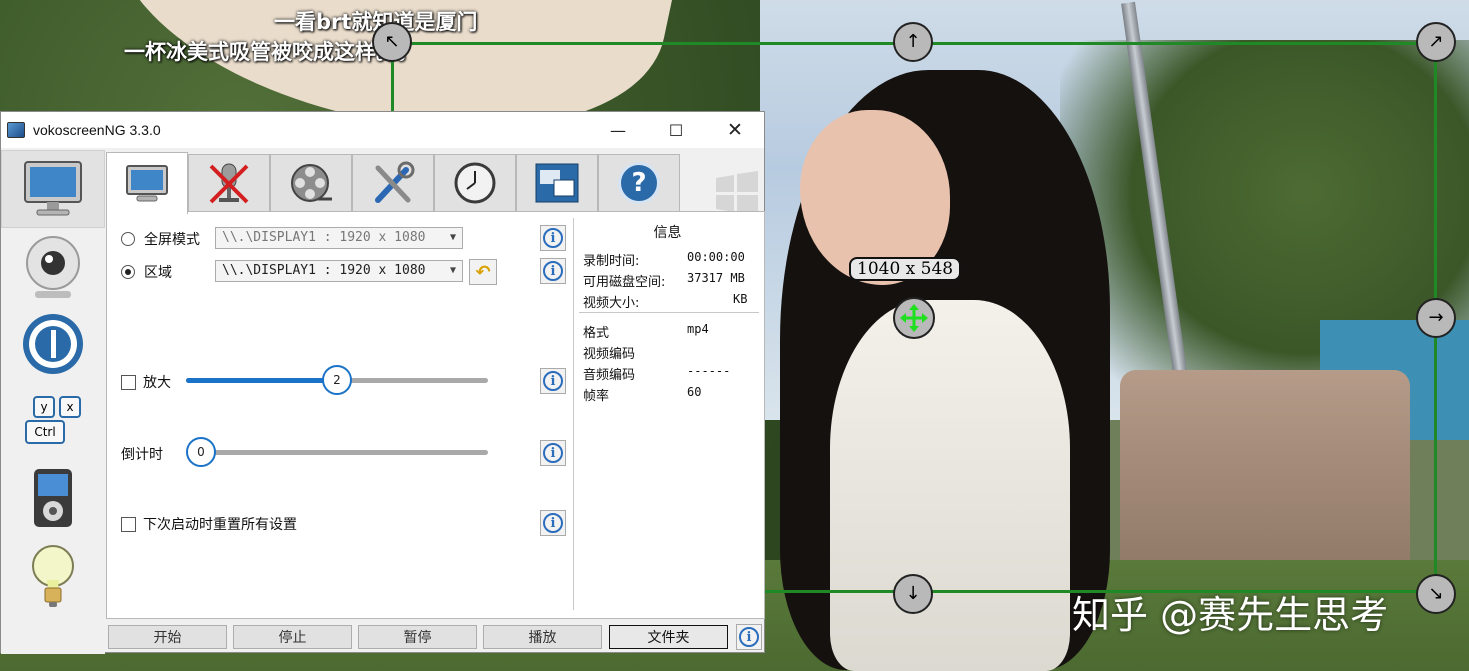  Describe the element at coordinates (596, 333) in the screenshot. I see `info-key-format: 格式` at that location.